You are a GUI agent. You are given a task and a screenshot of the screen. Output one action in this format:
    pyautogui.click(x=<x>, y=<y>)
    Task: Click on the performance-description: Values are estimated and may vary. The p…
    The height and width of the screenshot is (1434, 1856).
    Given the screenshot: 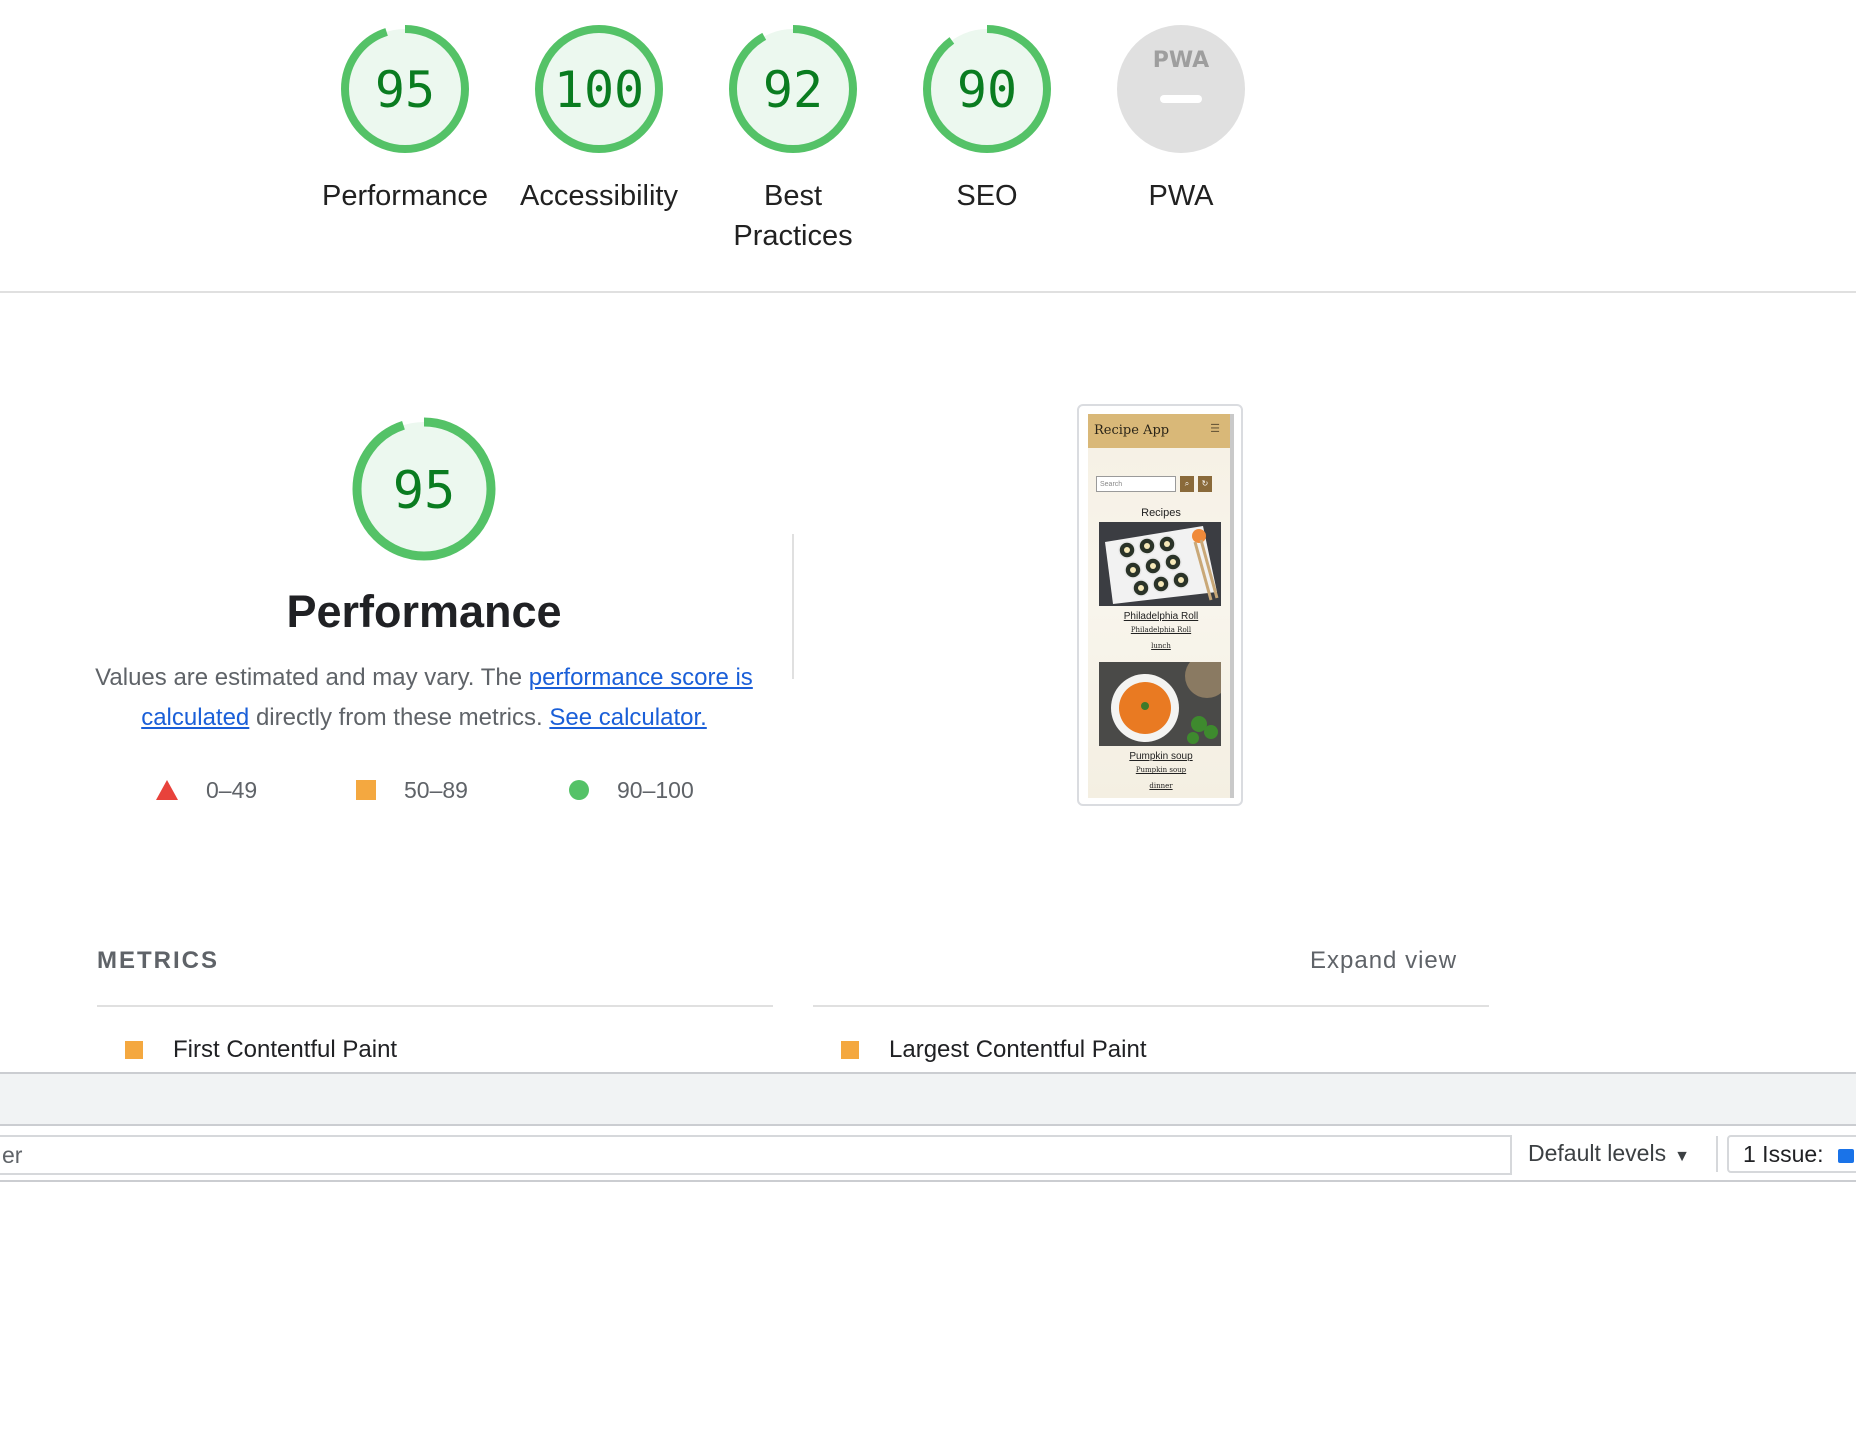 What is the action you would take?
    pyautogui.click(x=424, y=698)
    